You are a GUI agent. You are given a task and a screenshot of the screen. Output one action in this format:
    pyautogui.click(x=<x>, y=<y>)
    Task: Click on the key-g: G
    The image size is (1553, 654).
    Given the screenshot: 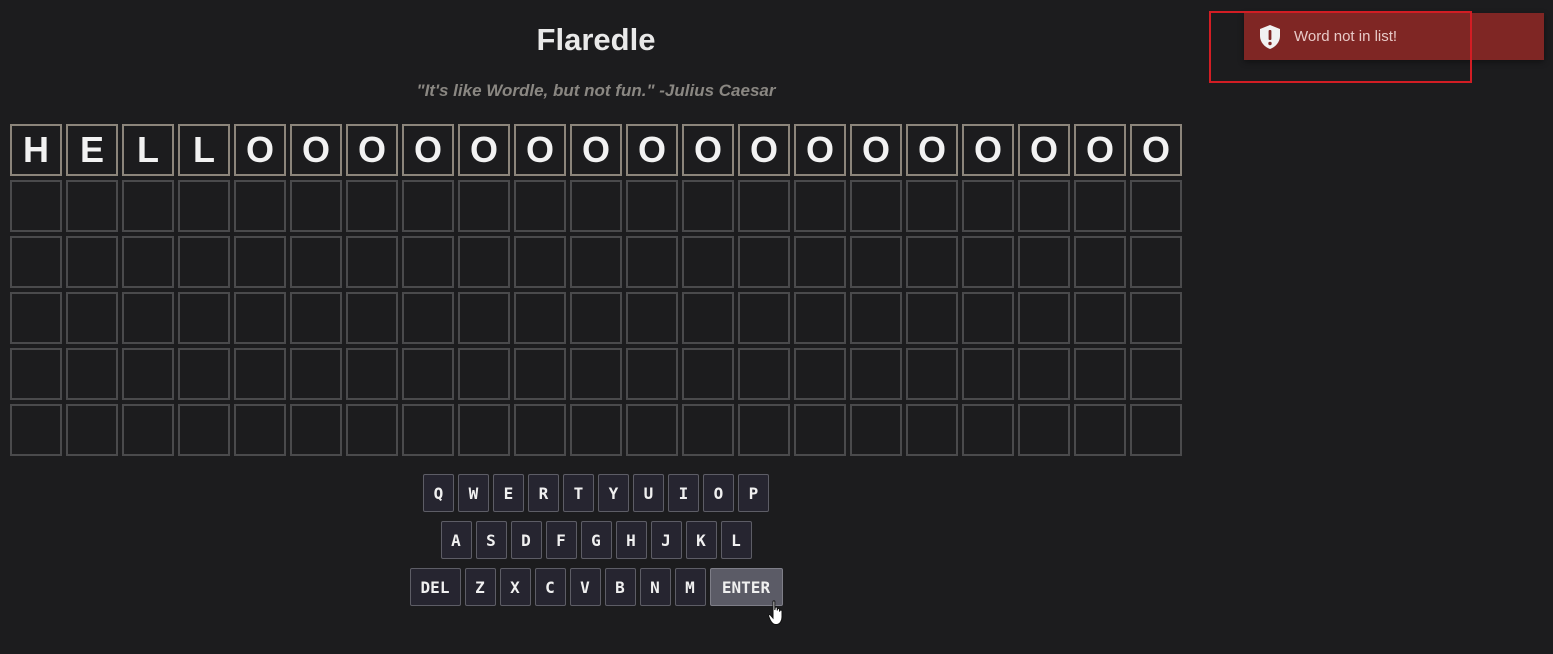 What is the action you would take?
    pyautogui.click(x=596, y=540)
    